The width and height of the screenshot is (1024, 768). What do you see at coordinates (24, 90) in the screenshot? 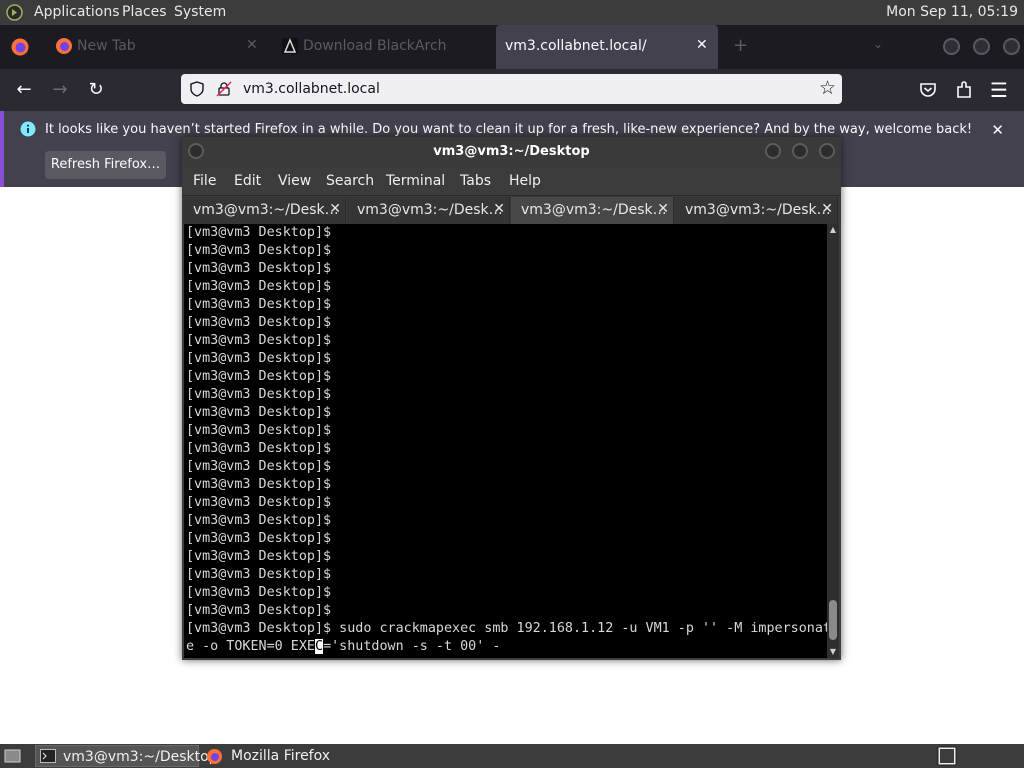
I see `back-arrow-icon: ←` at bounding box center [24, 90].